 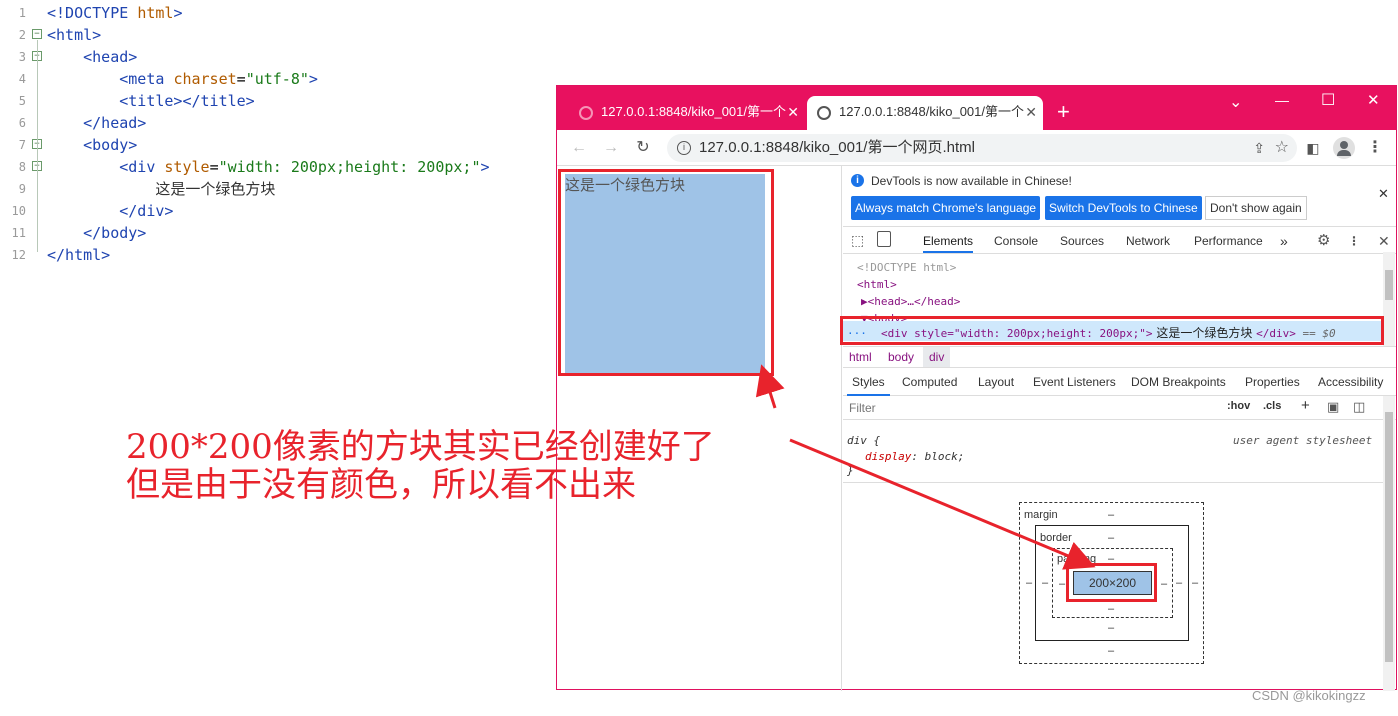 What do you see at coordinates (770, 386) in the screenshot?
I see `arrow-to-box` at bounding box center [770, 386].